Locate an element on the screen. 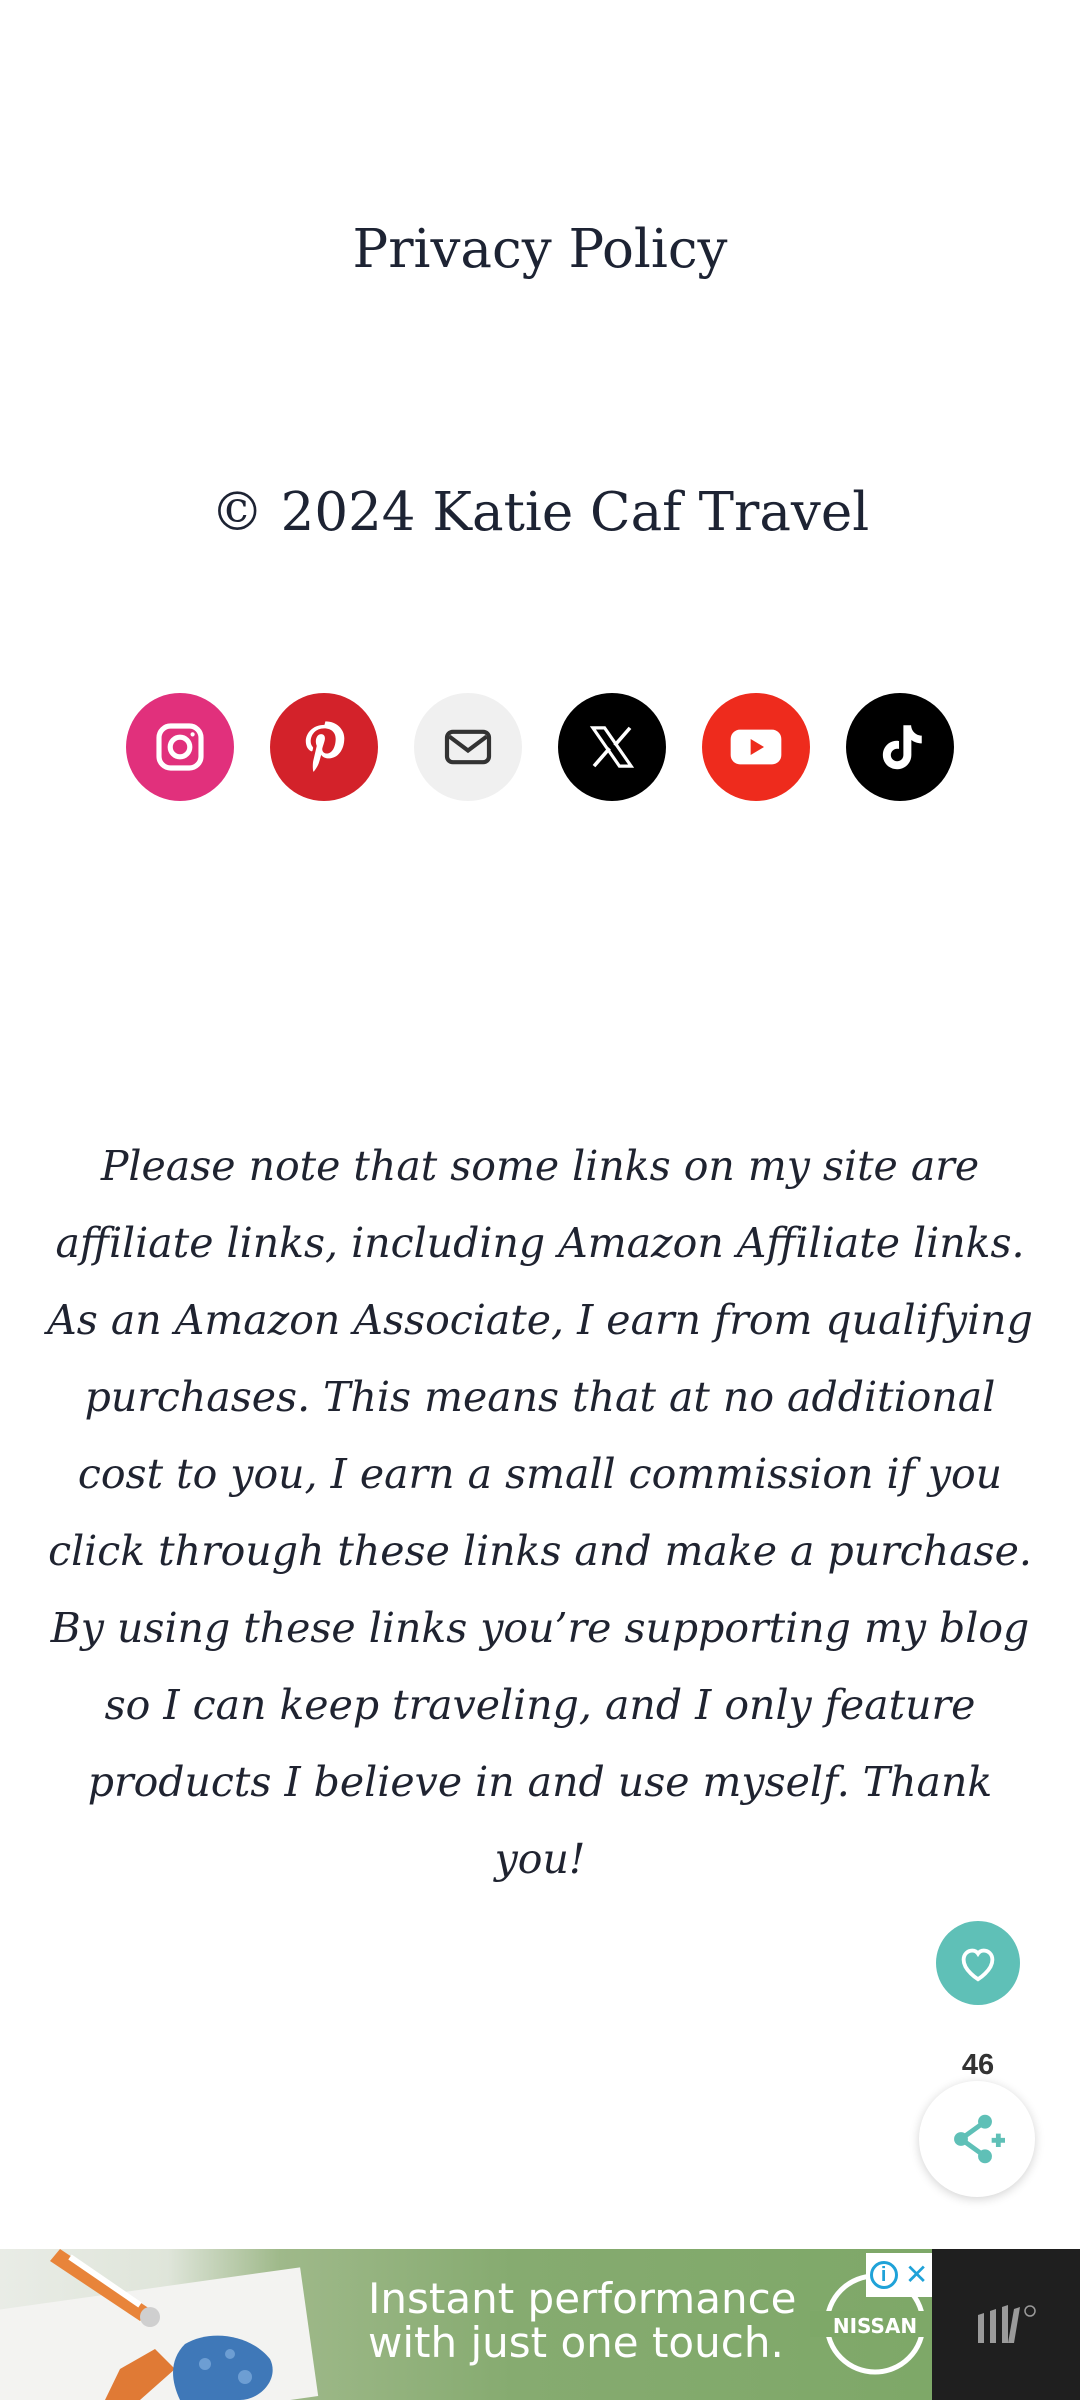  ad-network-logo is located at coordinates (1006, 2324).